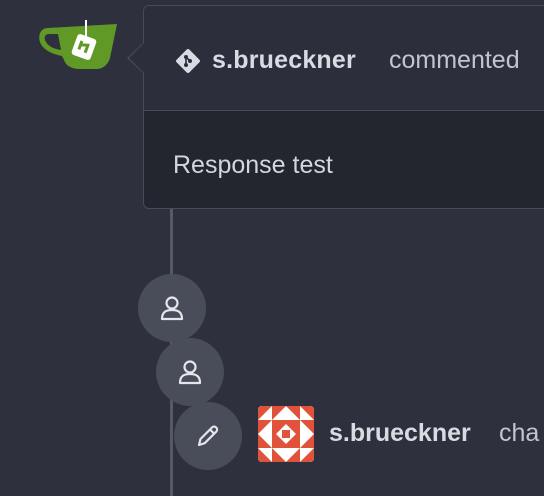 This screenshot has height=496, width=544. Describe the element at coordinates (286, 434) in the screenshot. I see `avatar` at that location.